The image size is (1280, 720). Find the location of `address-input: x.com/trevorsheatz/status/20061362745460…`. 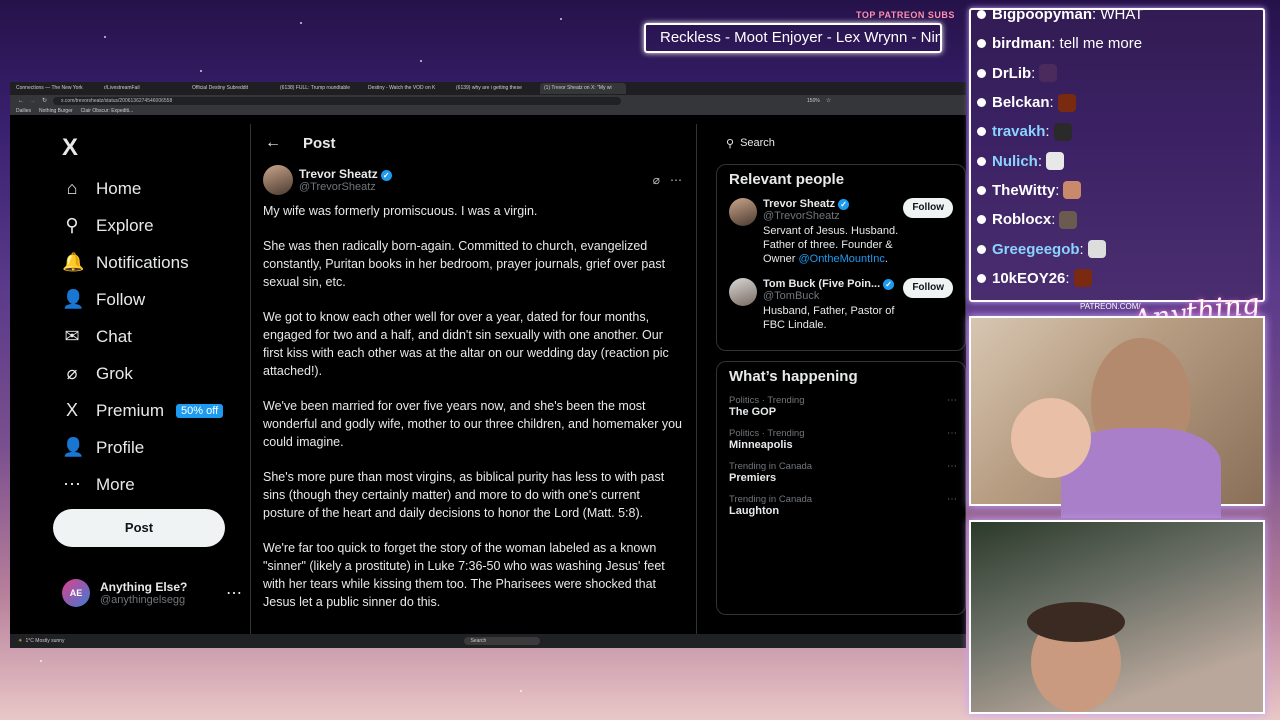

address-input: x.com/trevorsheatz/status/20061362745460… is located at coordinates (337, 100).